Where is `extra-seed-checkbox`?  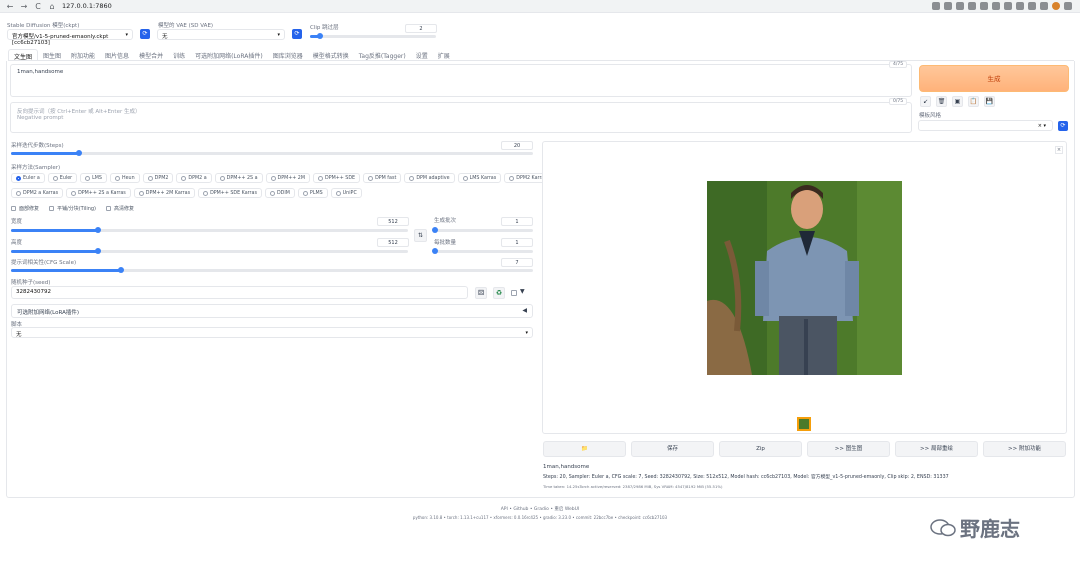 extra-seed-checkbox is located at coordinates (514, 293).